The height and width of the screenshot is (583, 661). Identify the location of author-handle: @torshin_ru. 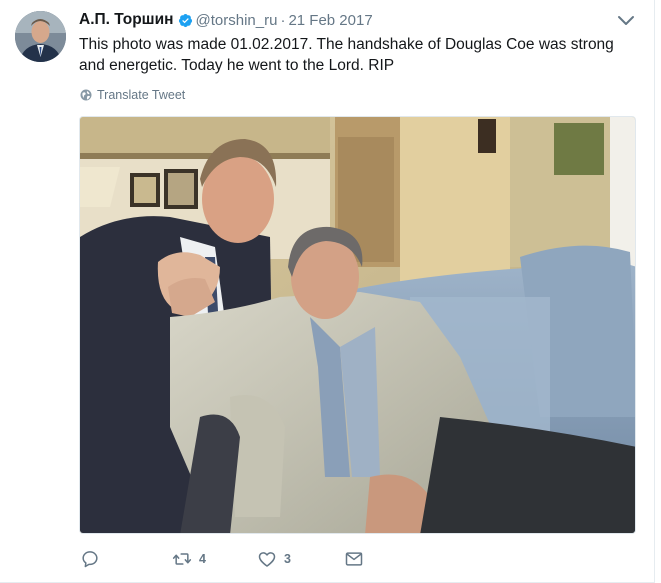
(237, 20).